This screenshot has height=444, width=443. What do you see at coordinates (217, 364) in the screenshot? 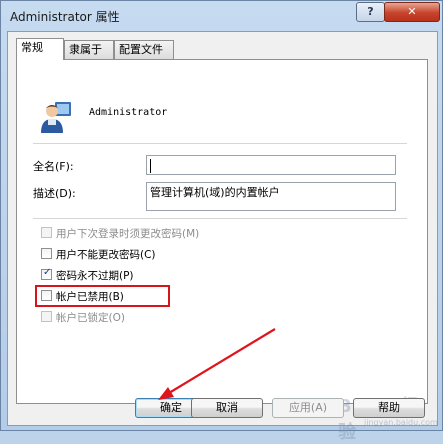
I see `red-arrow-annotation` at bounding box center [217, 364].